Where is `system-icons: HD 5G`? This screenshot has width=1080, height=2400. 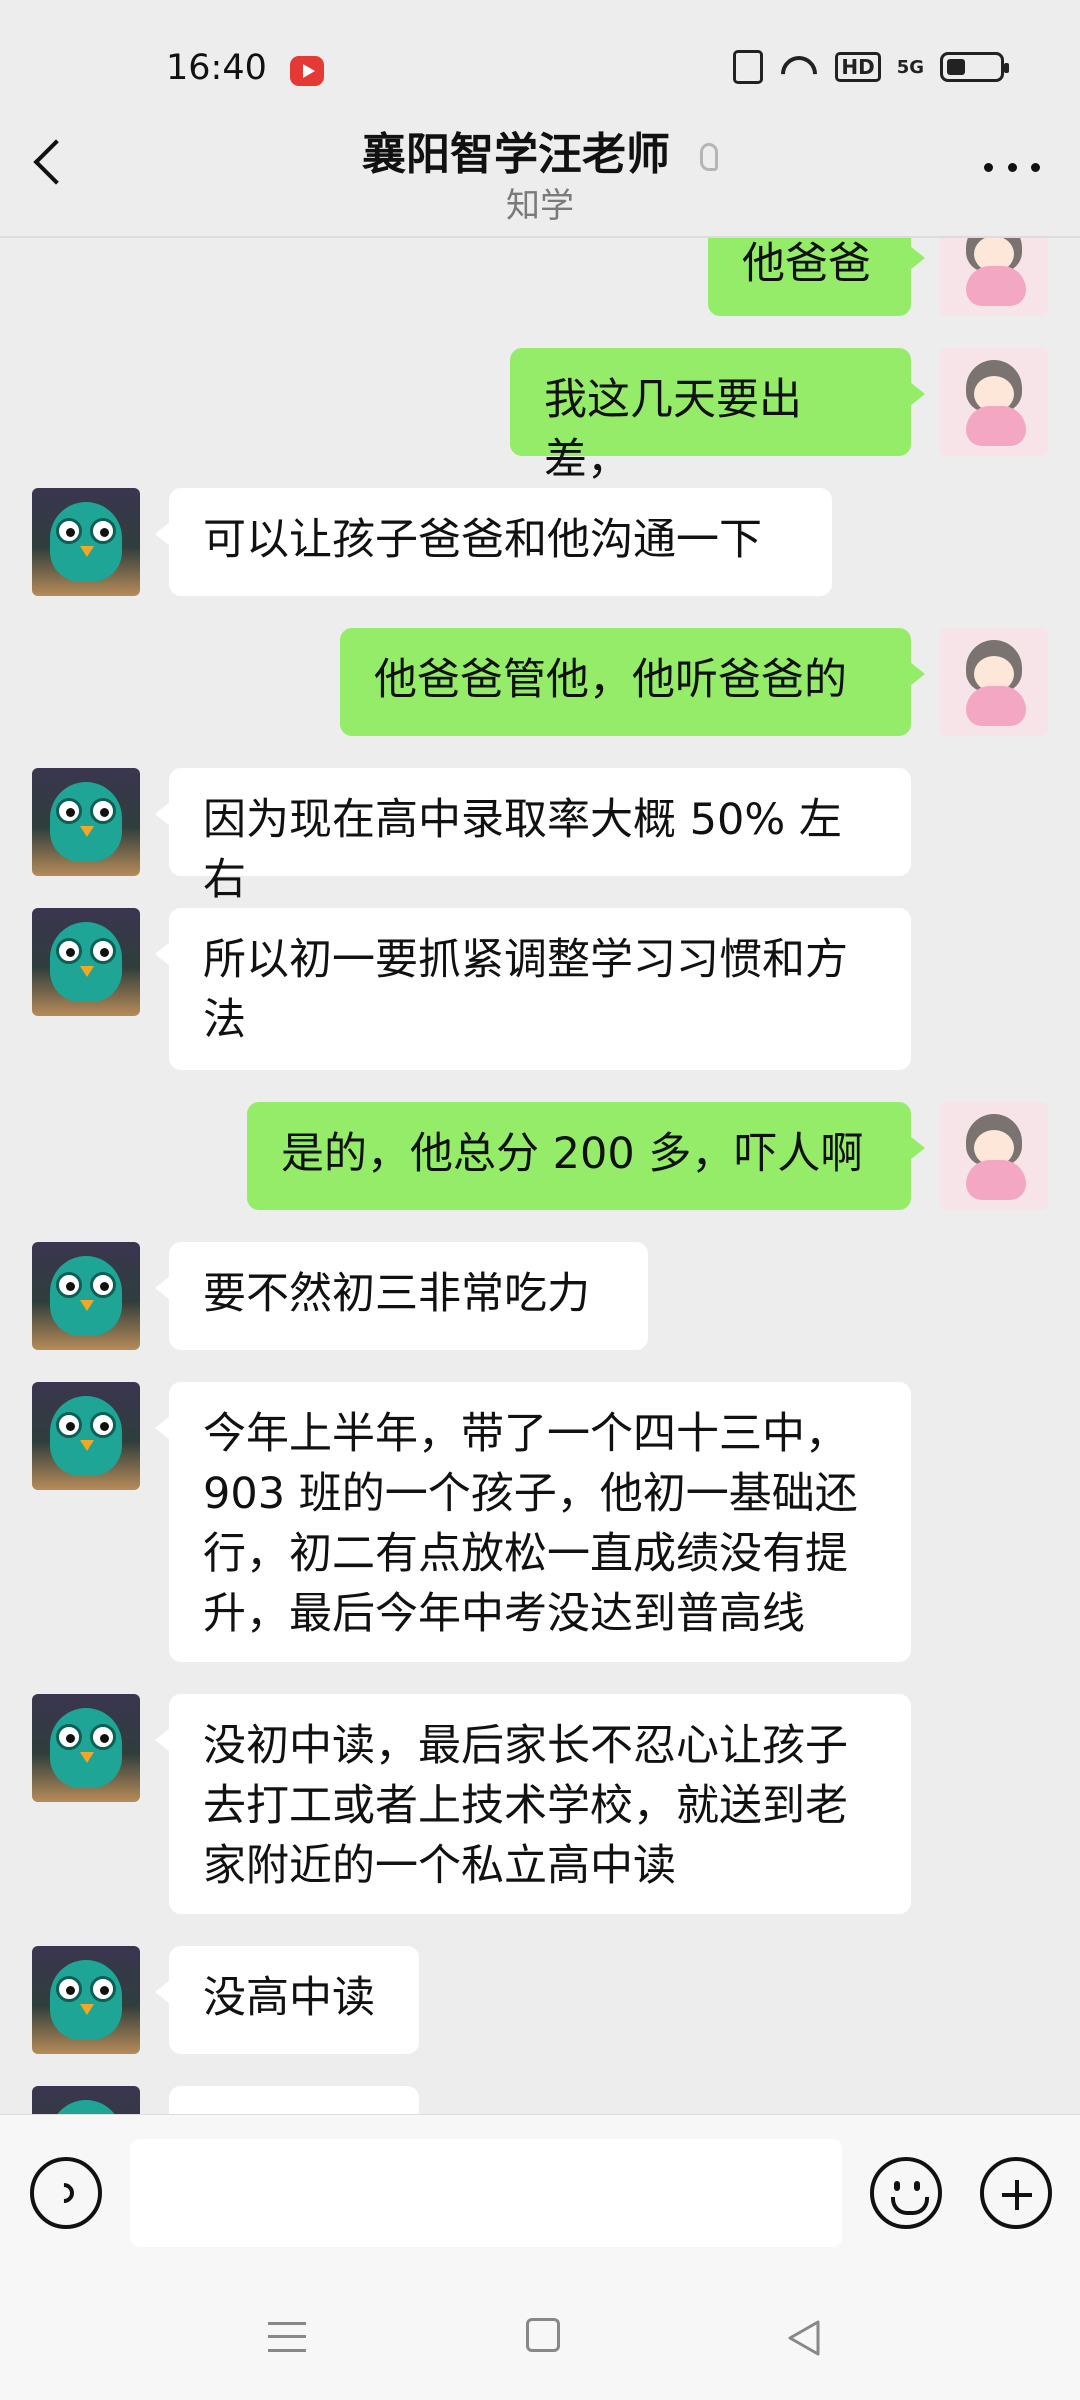 system-icons: HD 5G is located at coordinates (871, 67).